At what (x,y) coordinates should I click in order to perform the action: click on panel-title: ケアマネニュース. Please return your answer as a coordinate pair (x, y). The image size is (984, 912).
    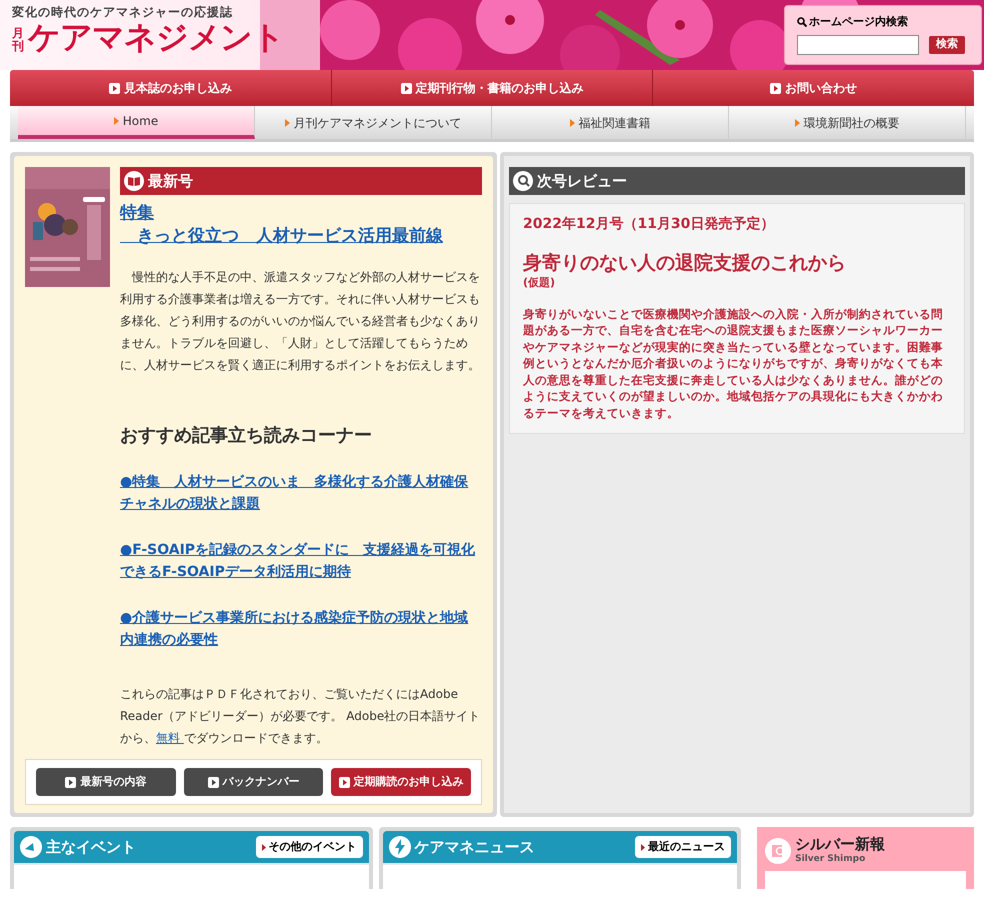
    Looking at the image, I should click on (474, 847).